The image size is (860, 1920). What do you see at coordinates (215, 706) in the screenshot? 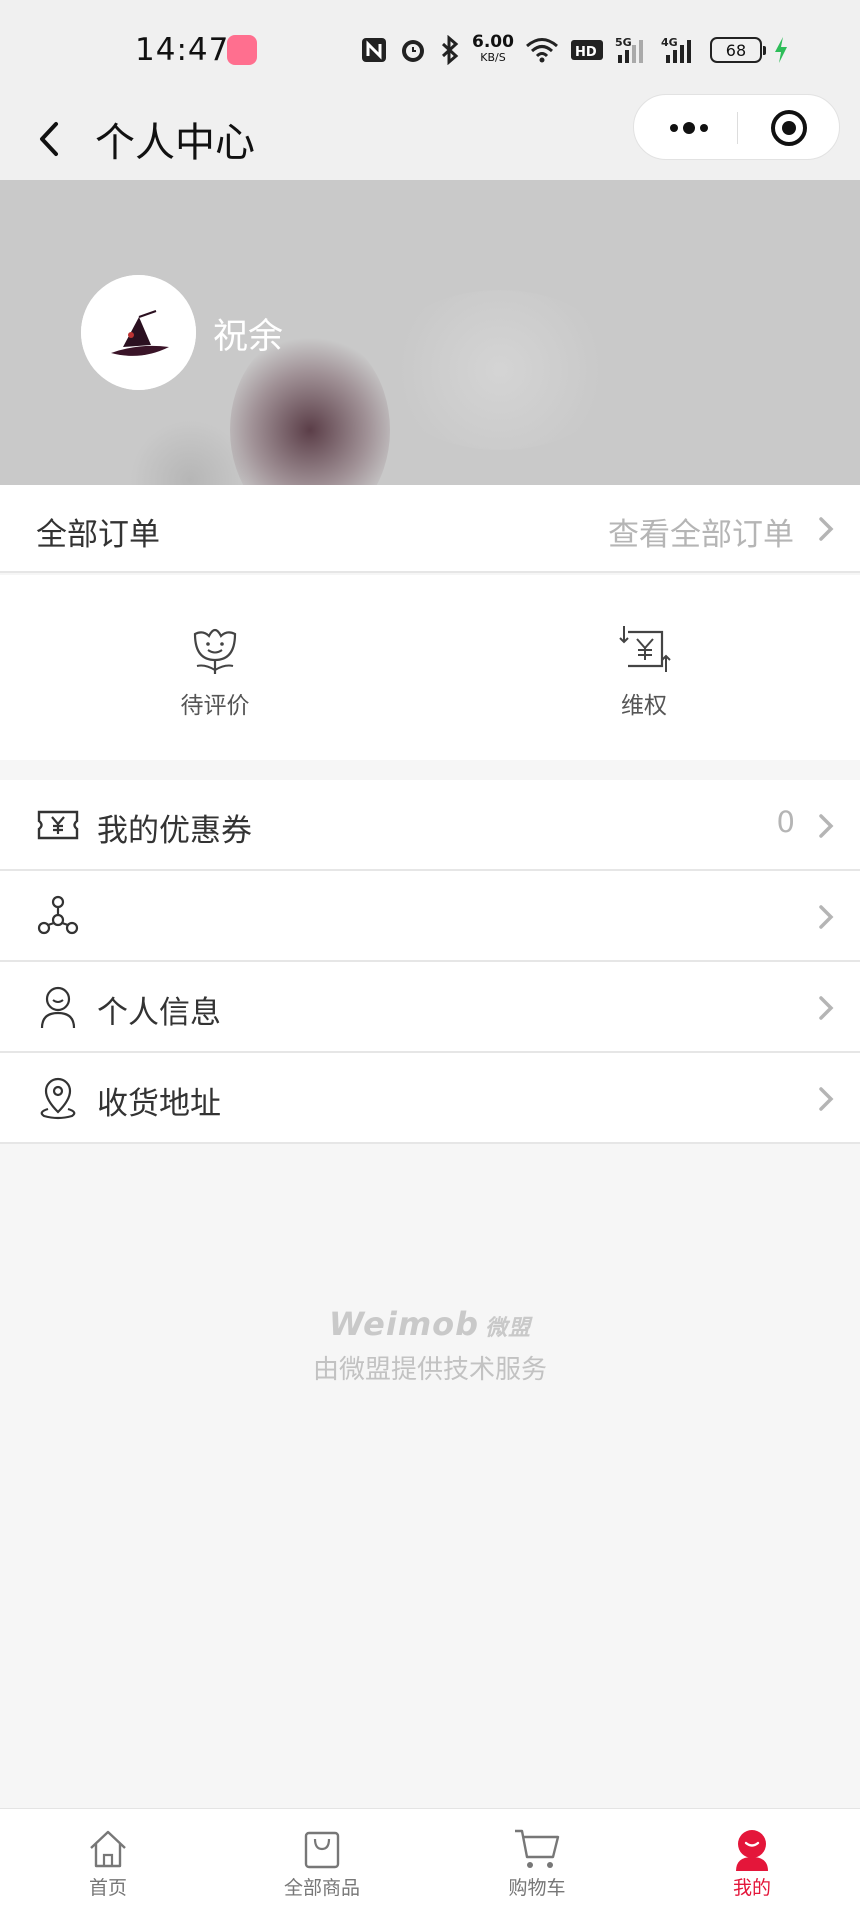
I see `order-to-review-label: 待评价` at bounding box center [215, 706].